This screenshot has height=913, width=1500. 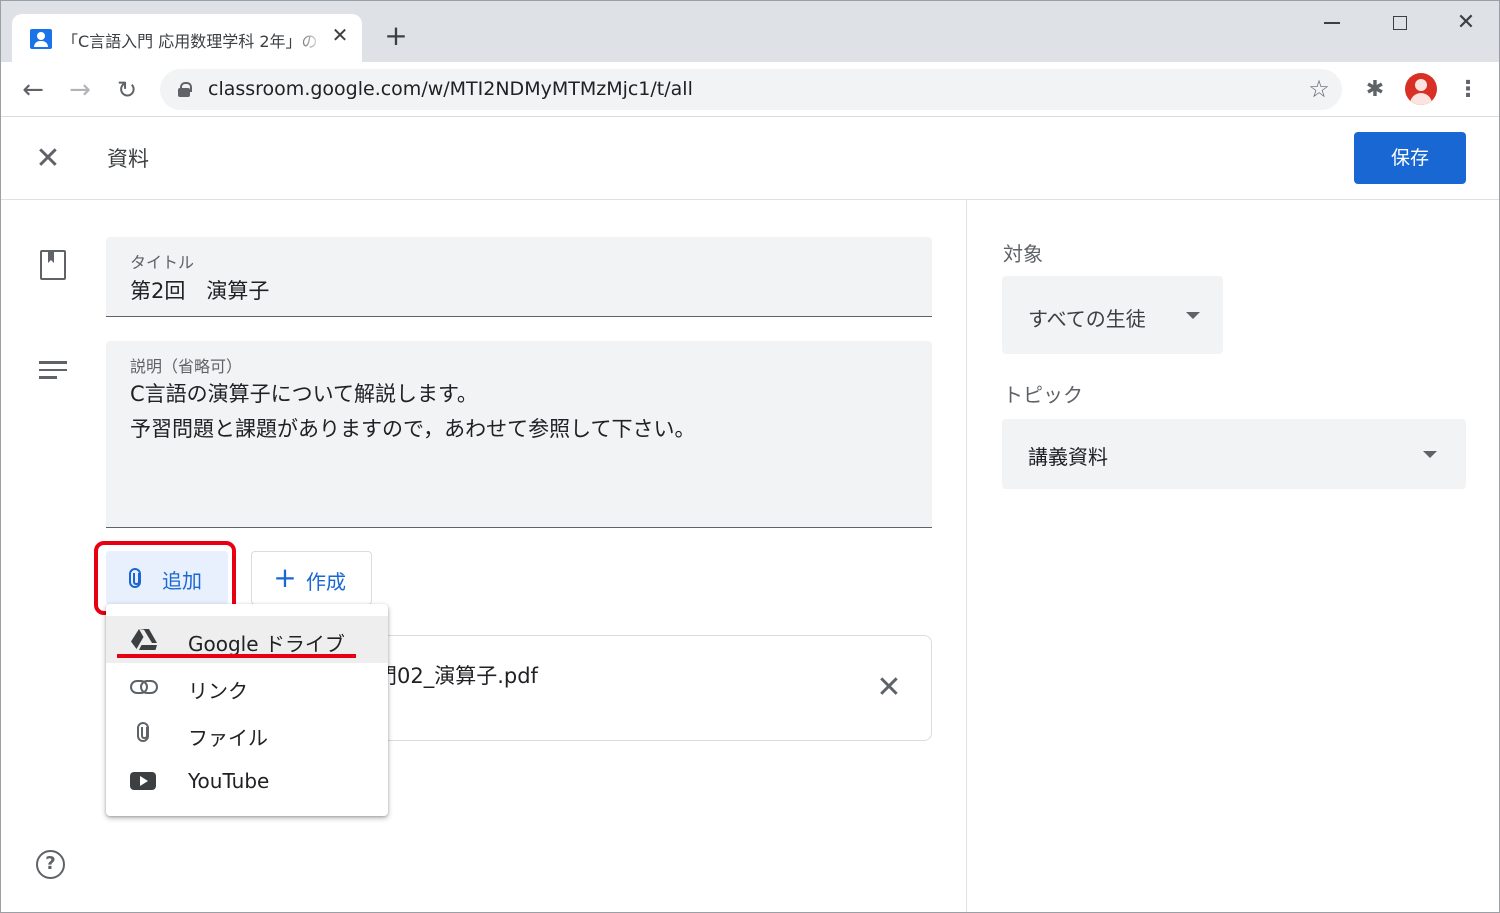 What do you see at coordinates (1087, 319) in the screenshot?
I see `target-select-value: すべての生徒` at bounding box center [1087, 319].